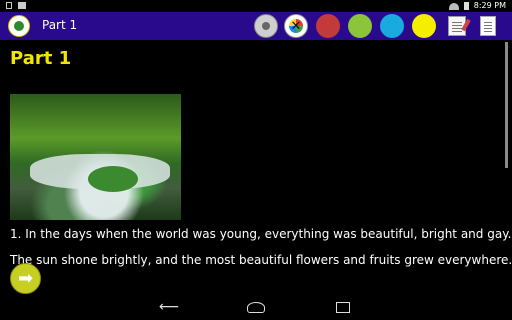  Describe the element at coordinates (9, 5) in the screenshot. I see `image-notification-icon` at that location.